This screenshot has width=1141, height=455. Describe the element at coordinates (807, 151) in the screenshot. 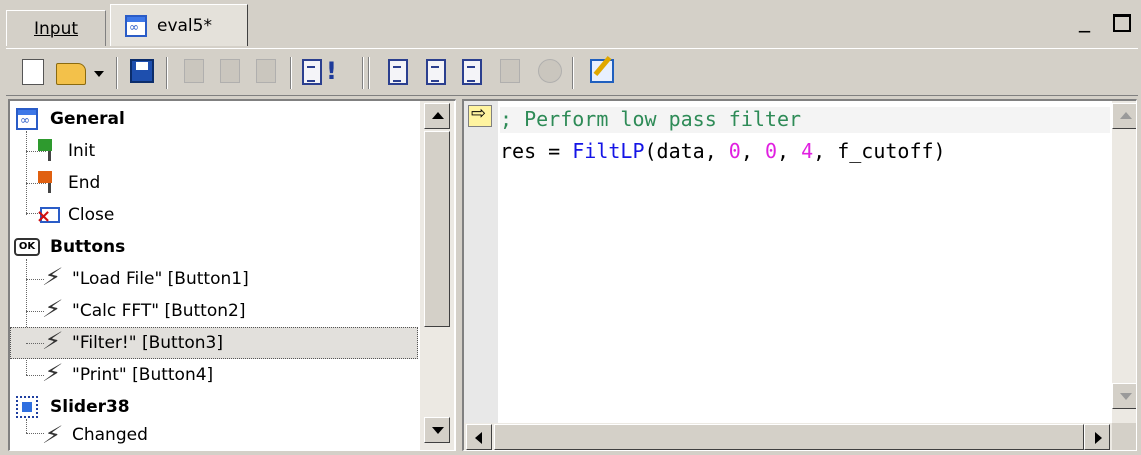

I see `code-number: 4` at that location.